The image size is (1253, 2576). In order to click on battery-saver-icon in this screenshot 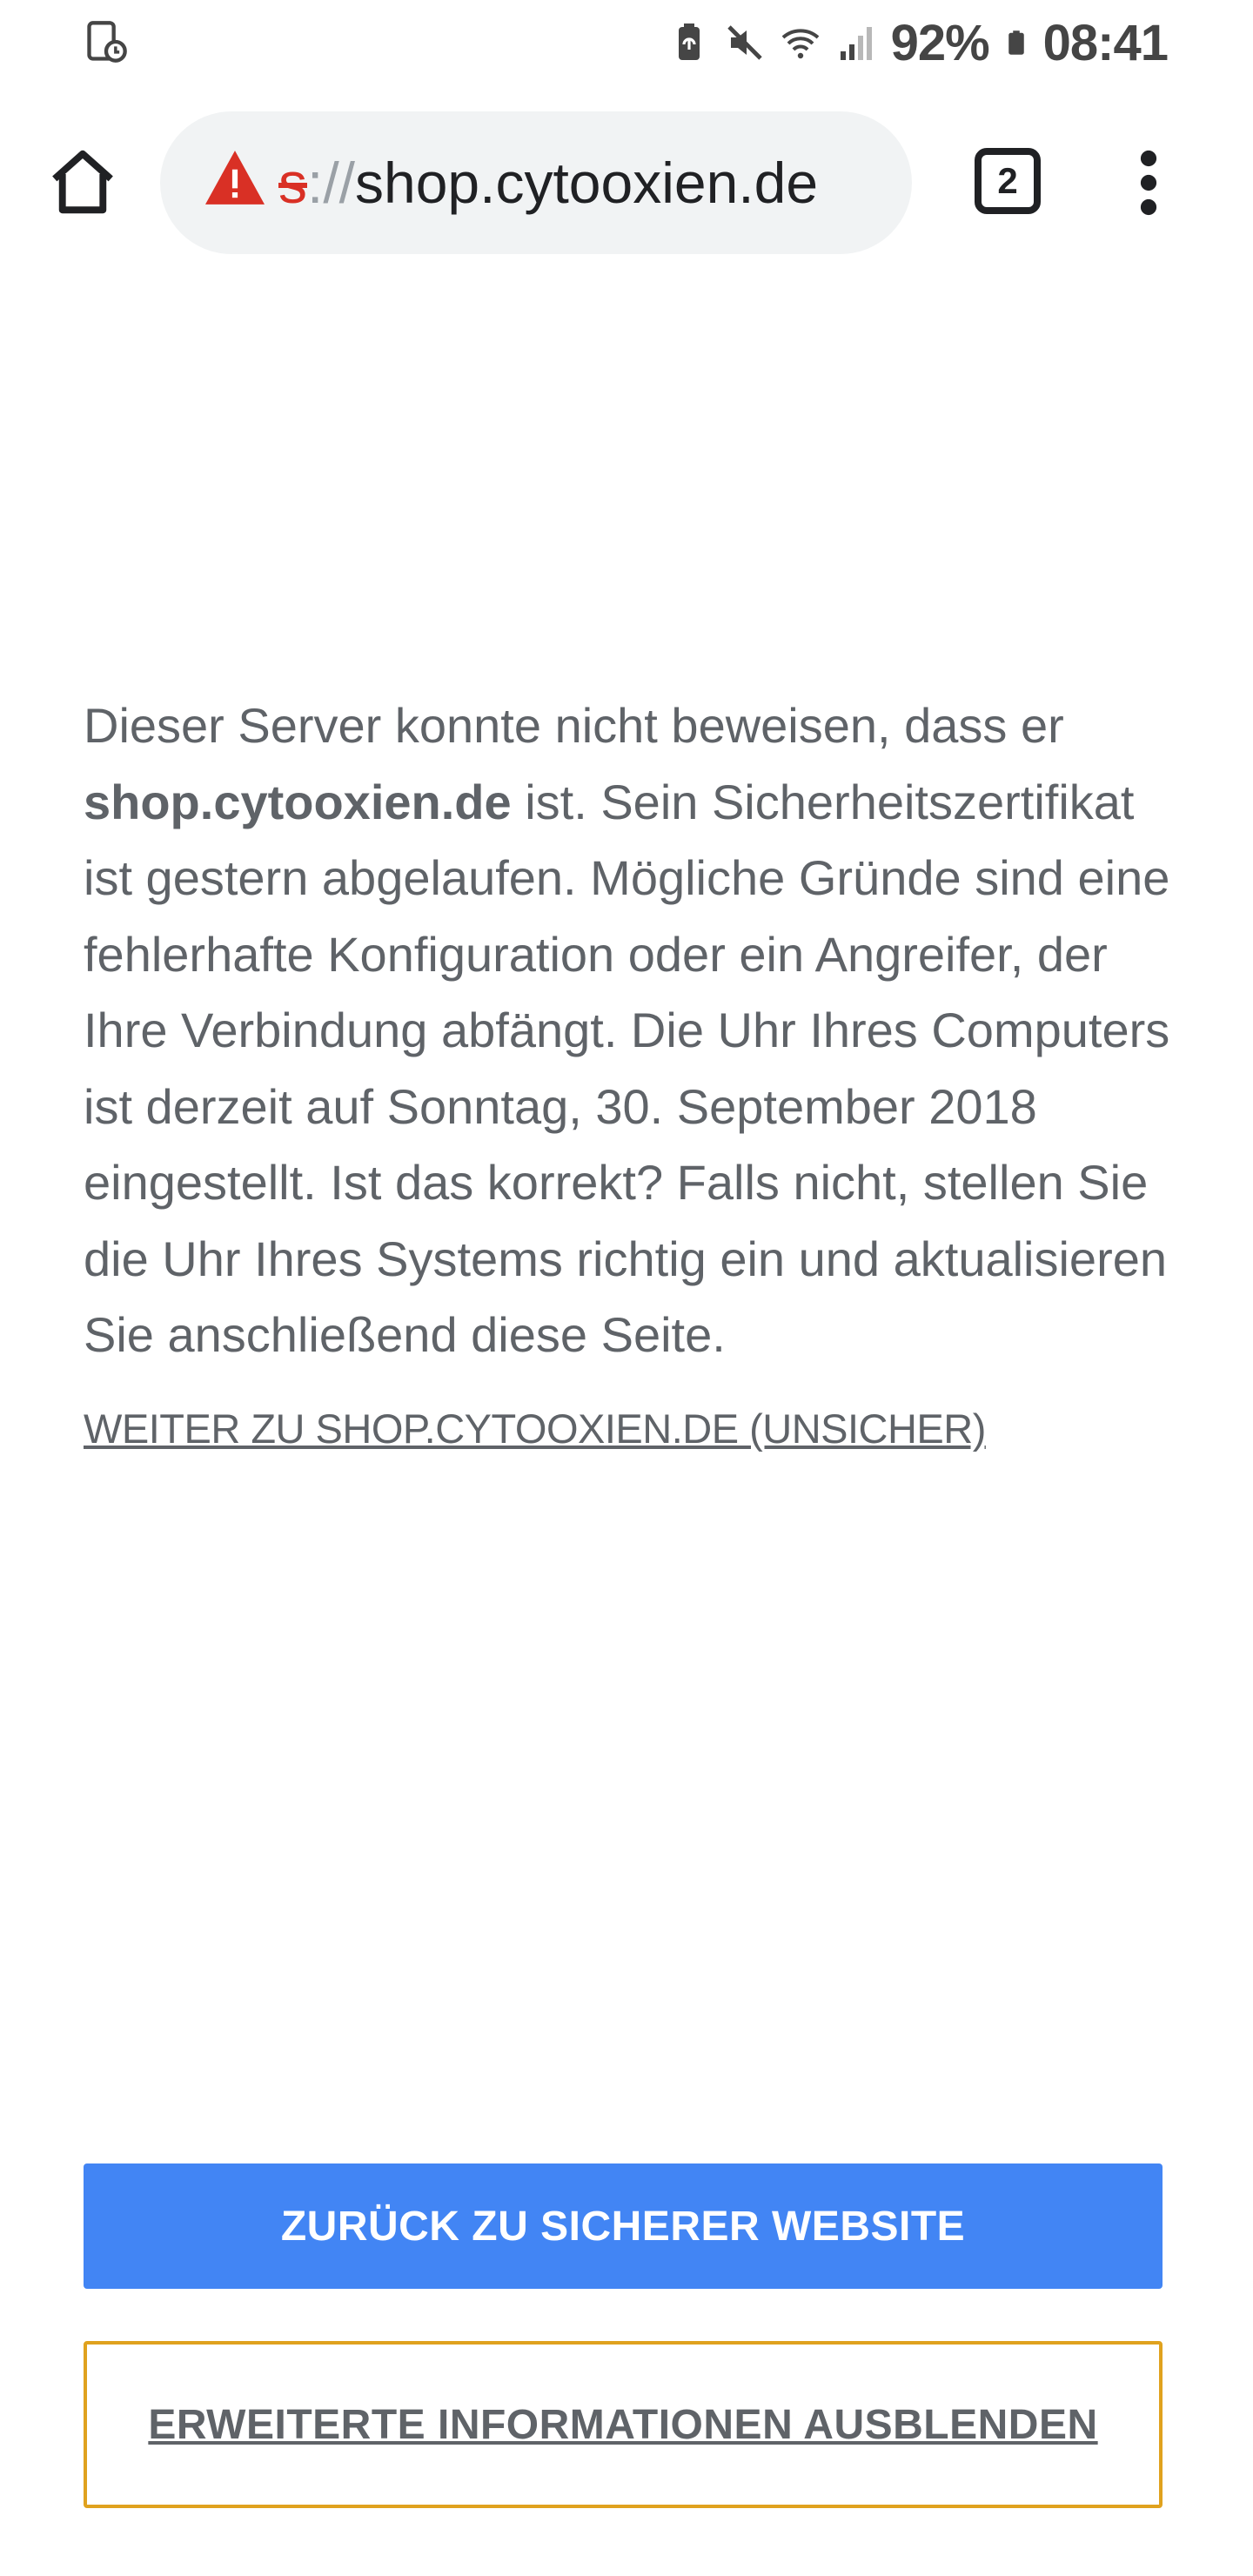, I will do `click(689, 41)`.